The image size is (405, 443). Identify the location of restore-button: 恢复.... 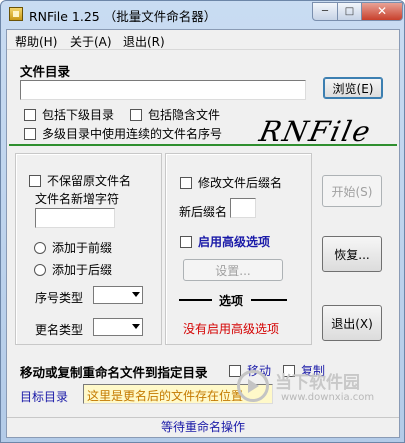
(352, 254).